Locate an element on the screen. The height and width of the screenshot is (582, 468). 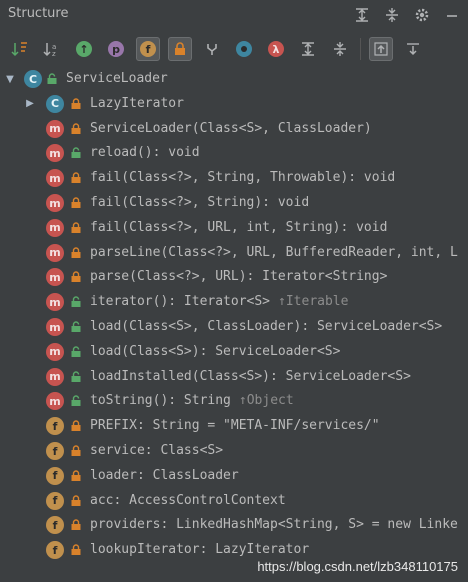
anonymous-class-icon is located at coordinates (244, 49).